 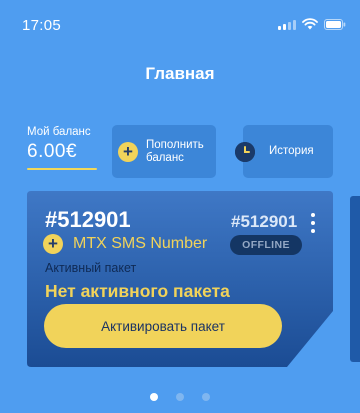 What do you see at coordinates (335, 24) in the screenshot?
I see `battery-icon` at bounding box center [335, 24].